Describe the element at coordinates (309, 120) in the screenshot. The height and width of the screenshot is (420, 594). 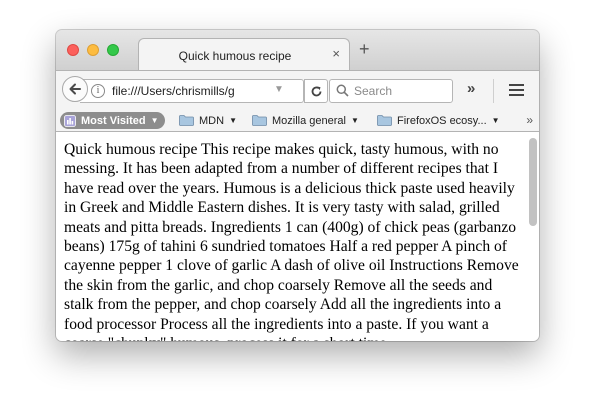
I see `bookmark-label: Mozilla general` at that location.